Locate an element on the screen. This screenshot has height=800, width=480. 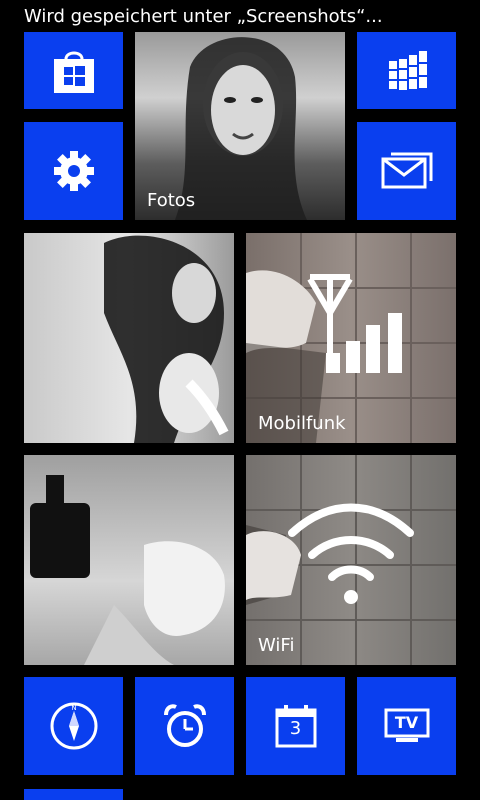
gear-icon is located at coordinates (73, 171).